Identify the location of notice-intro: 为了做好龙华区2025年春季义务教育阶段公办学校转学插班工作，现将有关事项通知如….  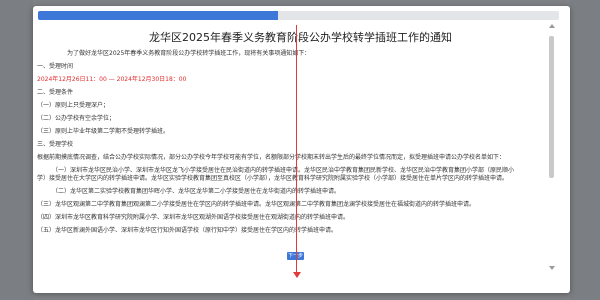
(189, 53).